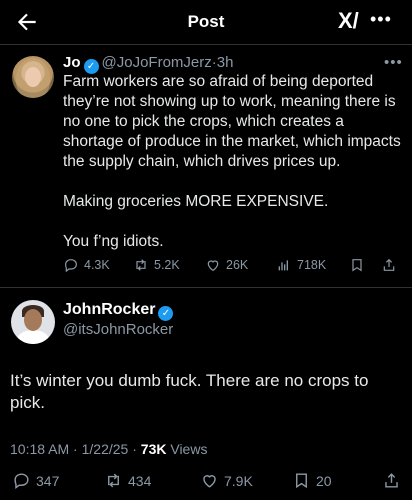 The height and width of the screenshot is (500, 412). Describe the element at coordinates (72, 62) in the screenshot. I see `author-name: Jo` at that location.